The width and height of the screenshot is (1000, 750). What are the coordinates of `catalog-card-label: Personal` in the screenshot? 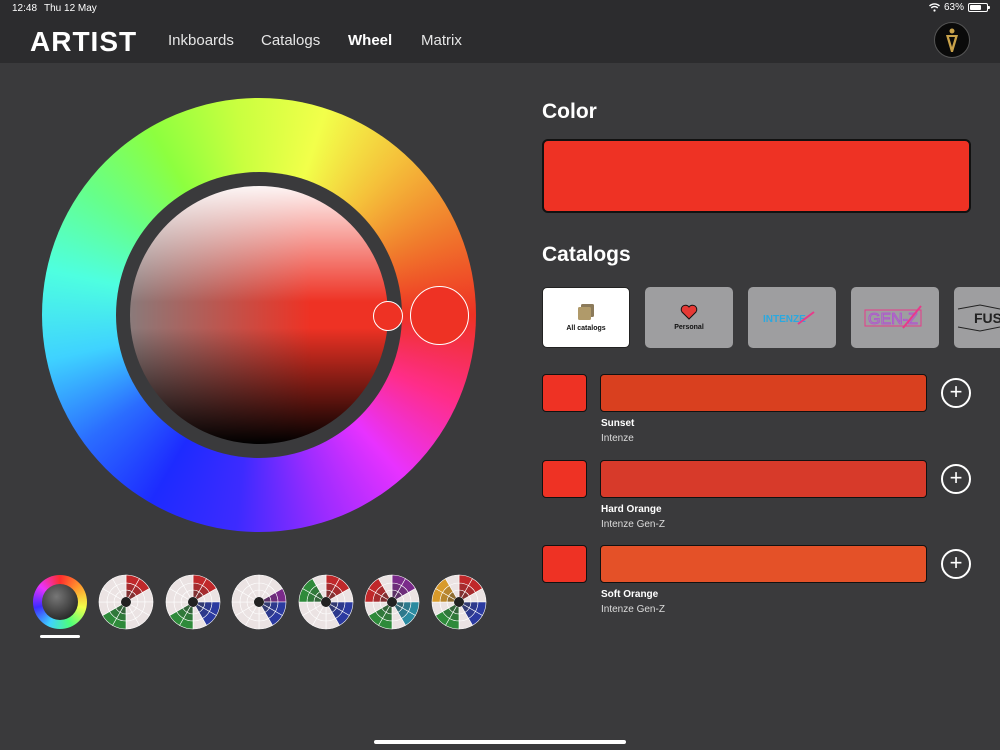 It's located at (689, 327).